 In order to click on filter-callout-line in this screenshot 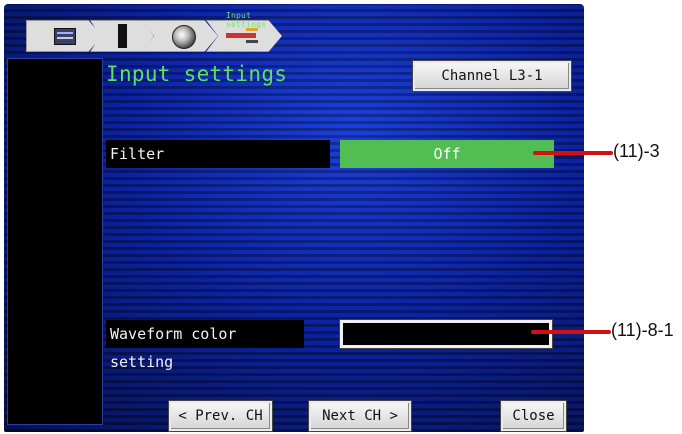, I will do `click(573, 153)`.